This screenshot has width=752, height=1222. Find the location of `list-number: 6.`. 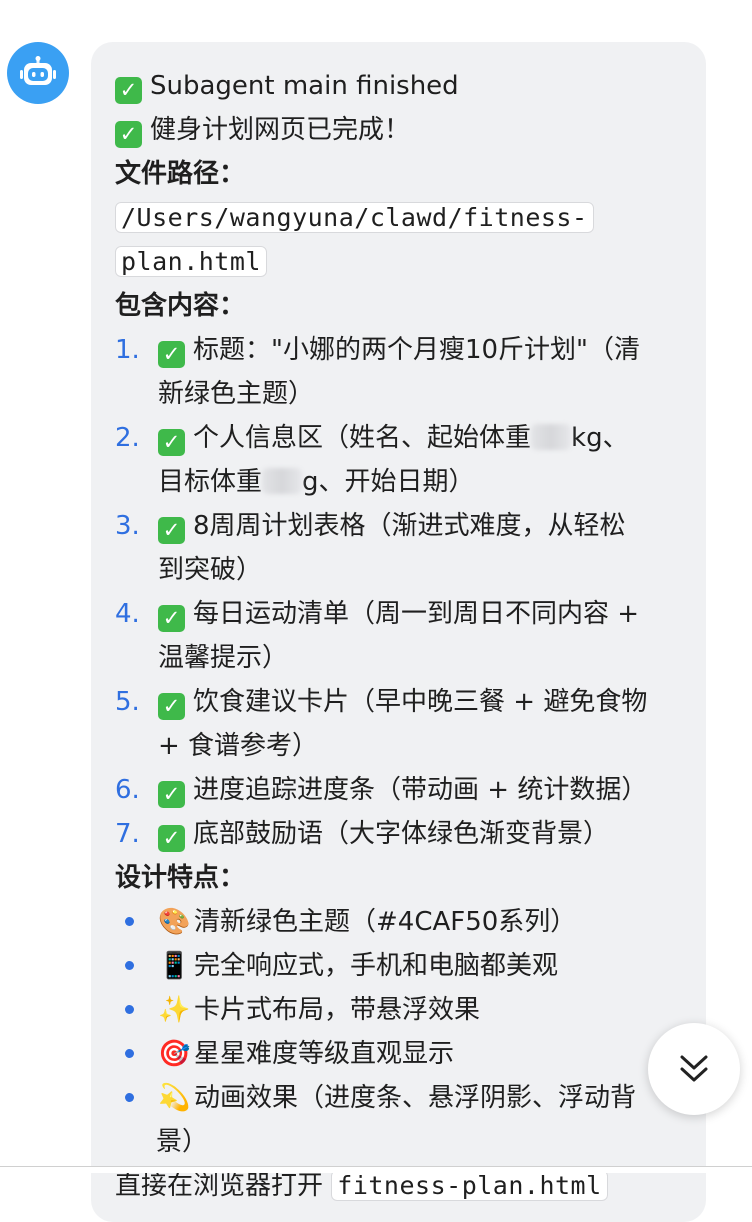

list-number: 6. is located at coordinates (127, 790).